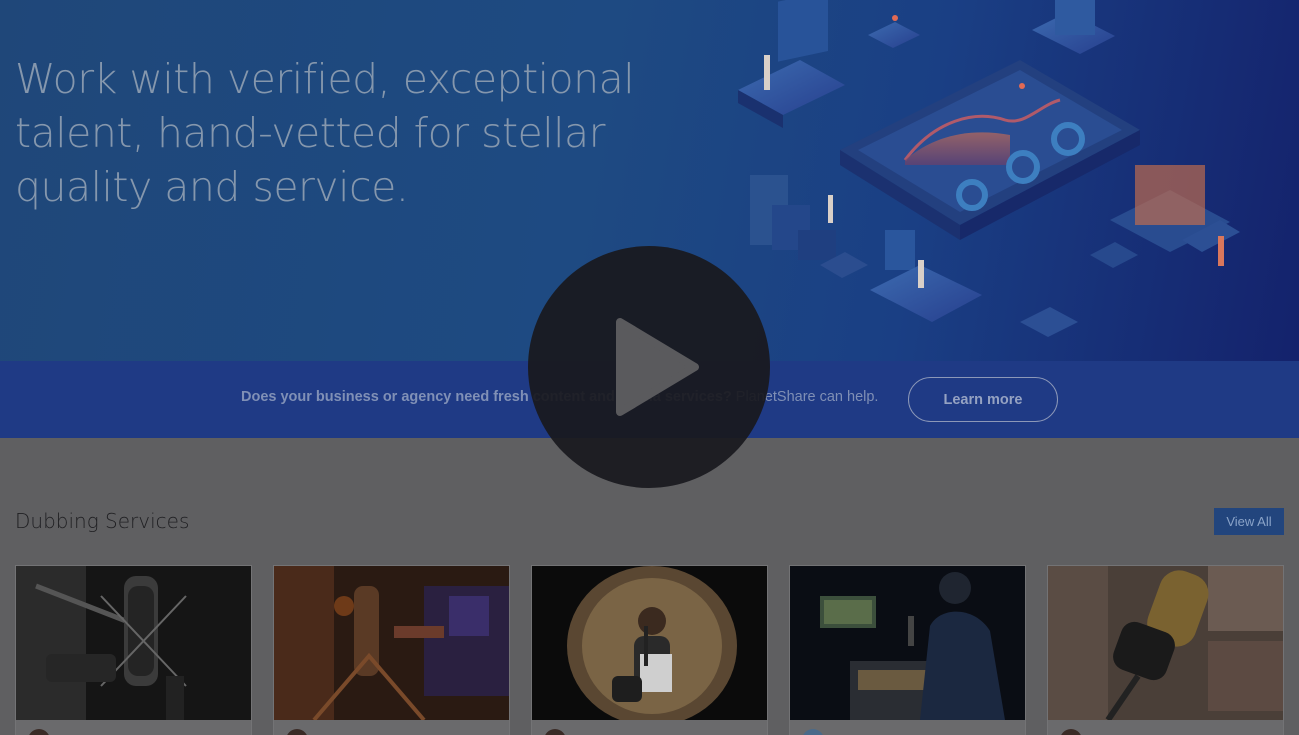 This screenshot has width=1299, height=735. Describe the element at coordinates (133, 643) in the screenshot. I see `studio-microphone-image` at that location.